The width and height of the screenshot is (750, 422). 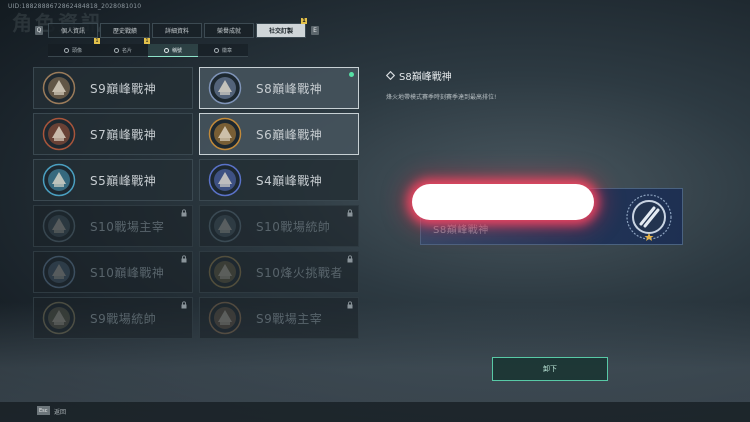 I want to click on subtab-label: 名片, so click(x=126, y=50).